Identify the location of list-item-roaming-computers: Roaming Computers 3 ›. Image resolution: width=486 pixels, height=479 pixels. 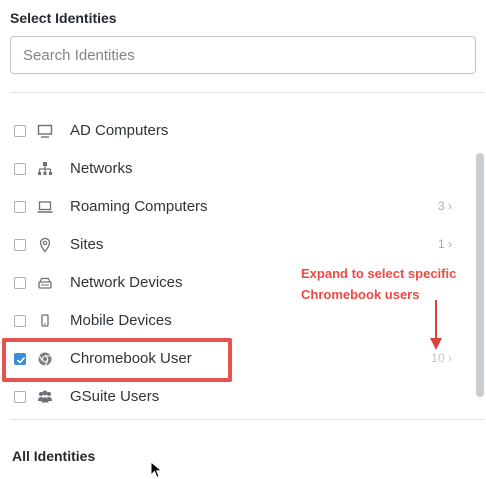
(242, 208).